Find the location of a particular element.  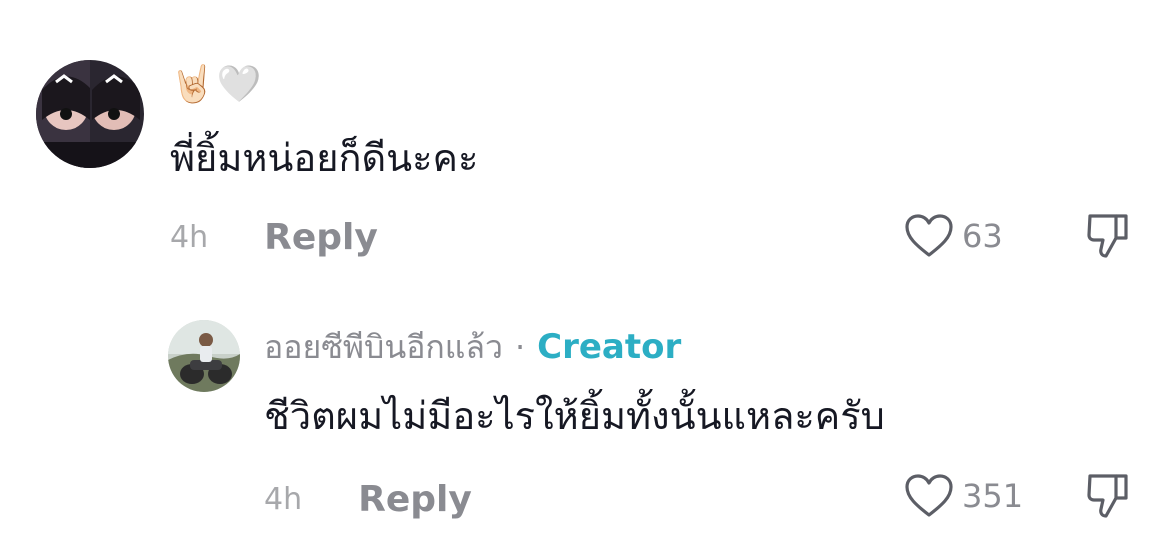

reply-to-creator-button: Reply is located at coordinates (415, 499).